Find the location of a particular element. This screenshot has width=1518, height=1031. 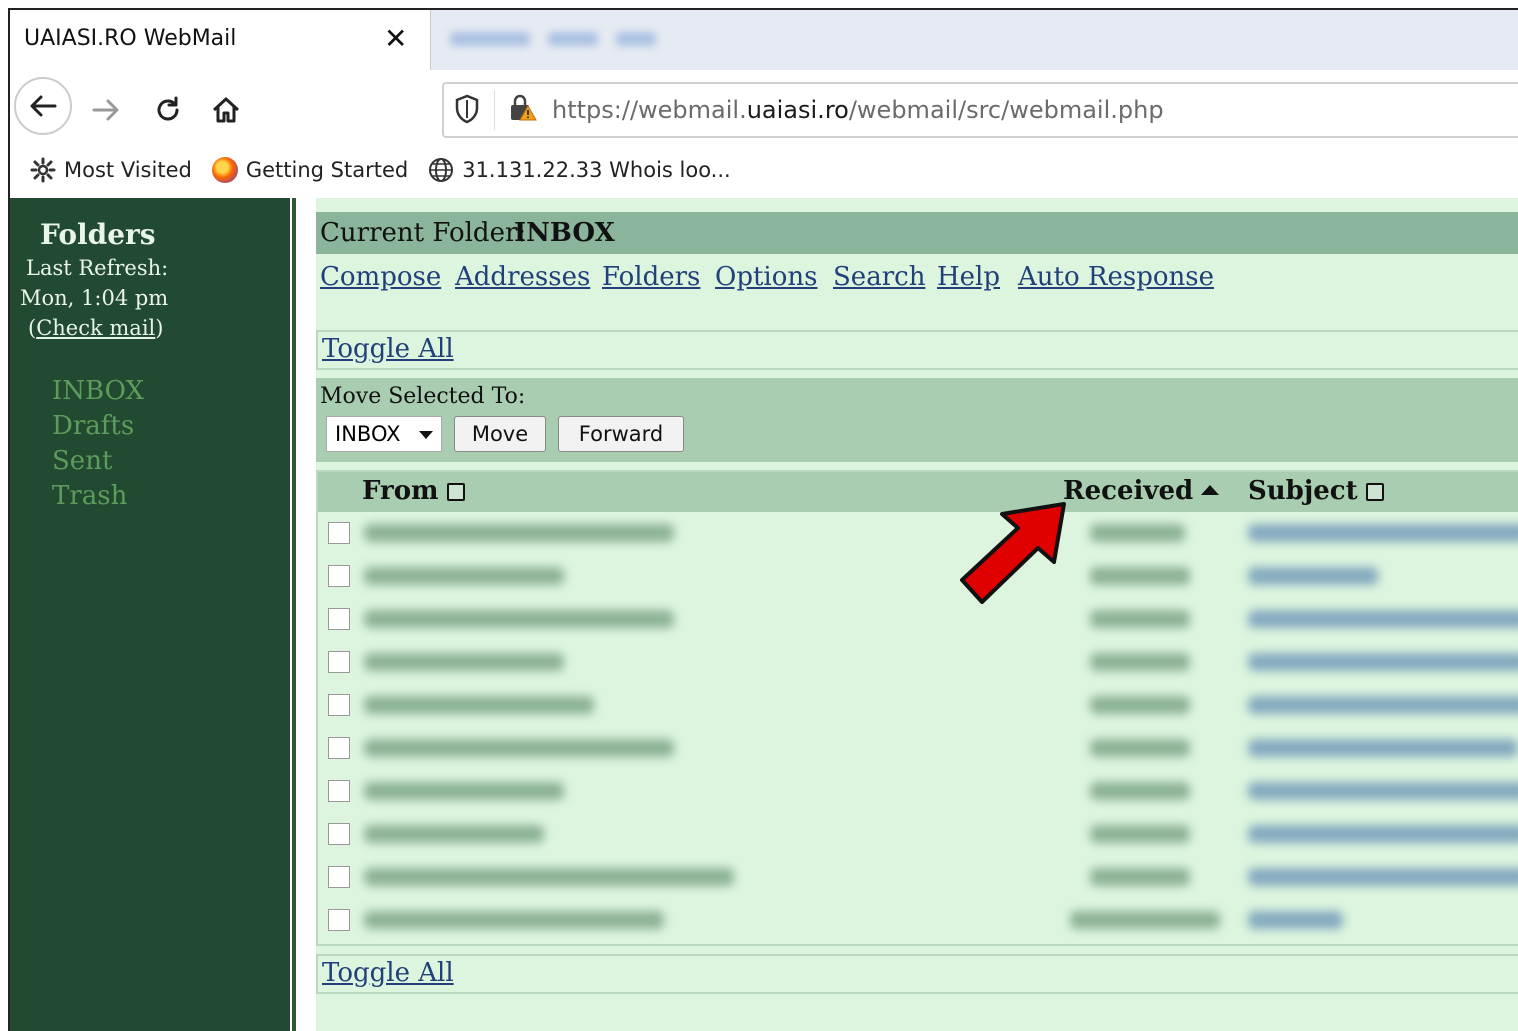

home-button is located at coordinates (226, 110).